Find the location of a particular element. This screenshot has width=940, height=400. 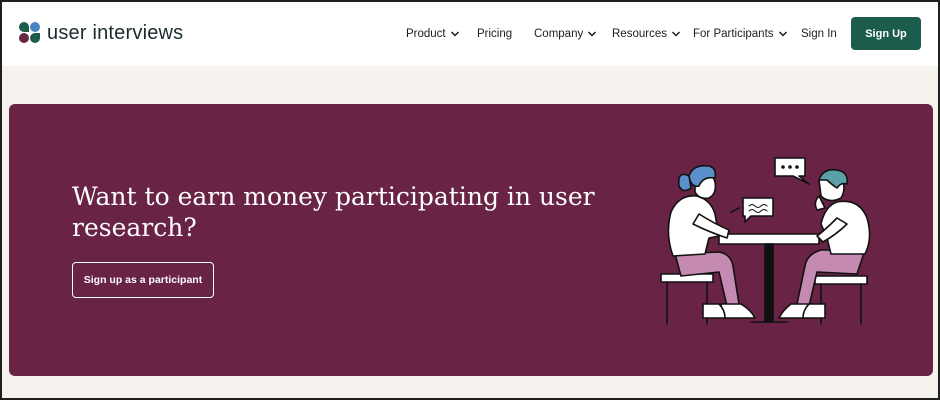

sign-up-button: Sign Up is located at coordinates (886, 33).